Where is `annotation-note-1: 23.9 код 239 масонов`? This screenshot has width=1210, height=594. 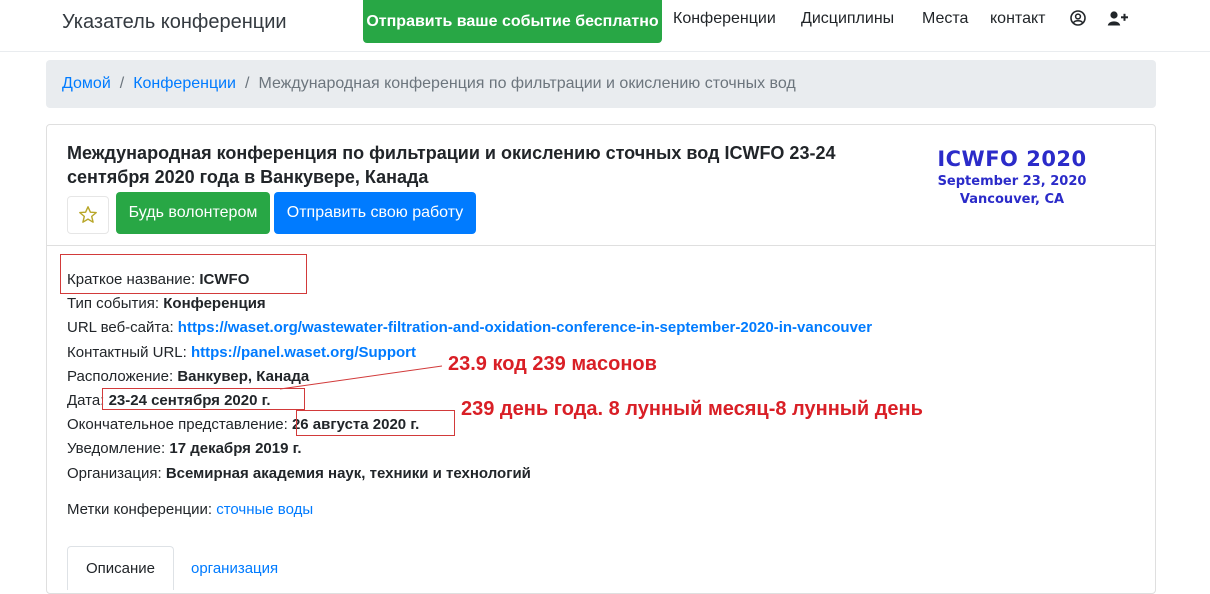 annotation-note-1: 23.9 код 239 масонов is located at coordinates (552, 364).